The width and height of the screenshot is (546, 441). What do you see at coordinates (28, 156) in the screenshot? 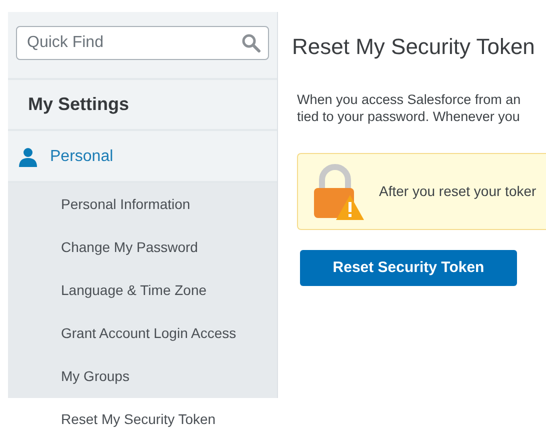
I see `person-icon` at bounding box center [28, 156].